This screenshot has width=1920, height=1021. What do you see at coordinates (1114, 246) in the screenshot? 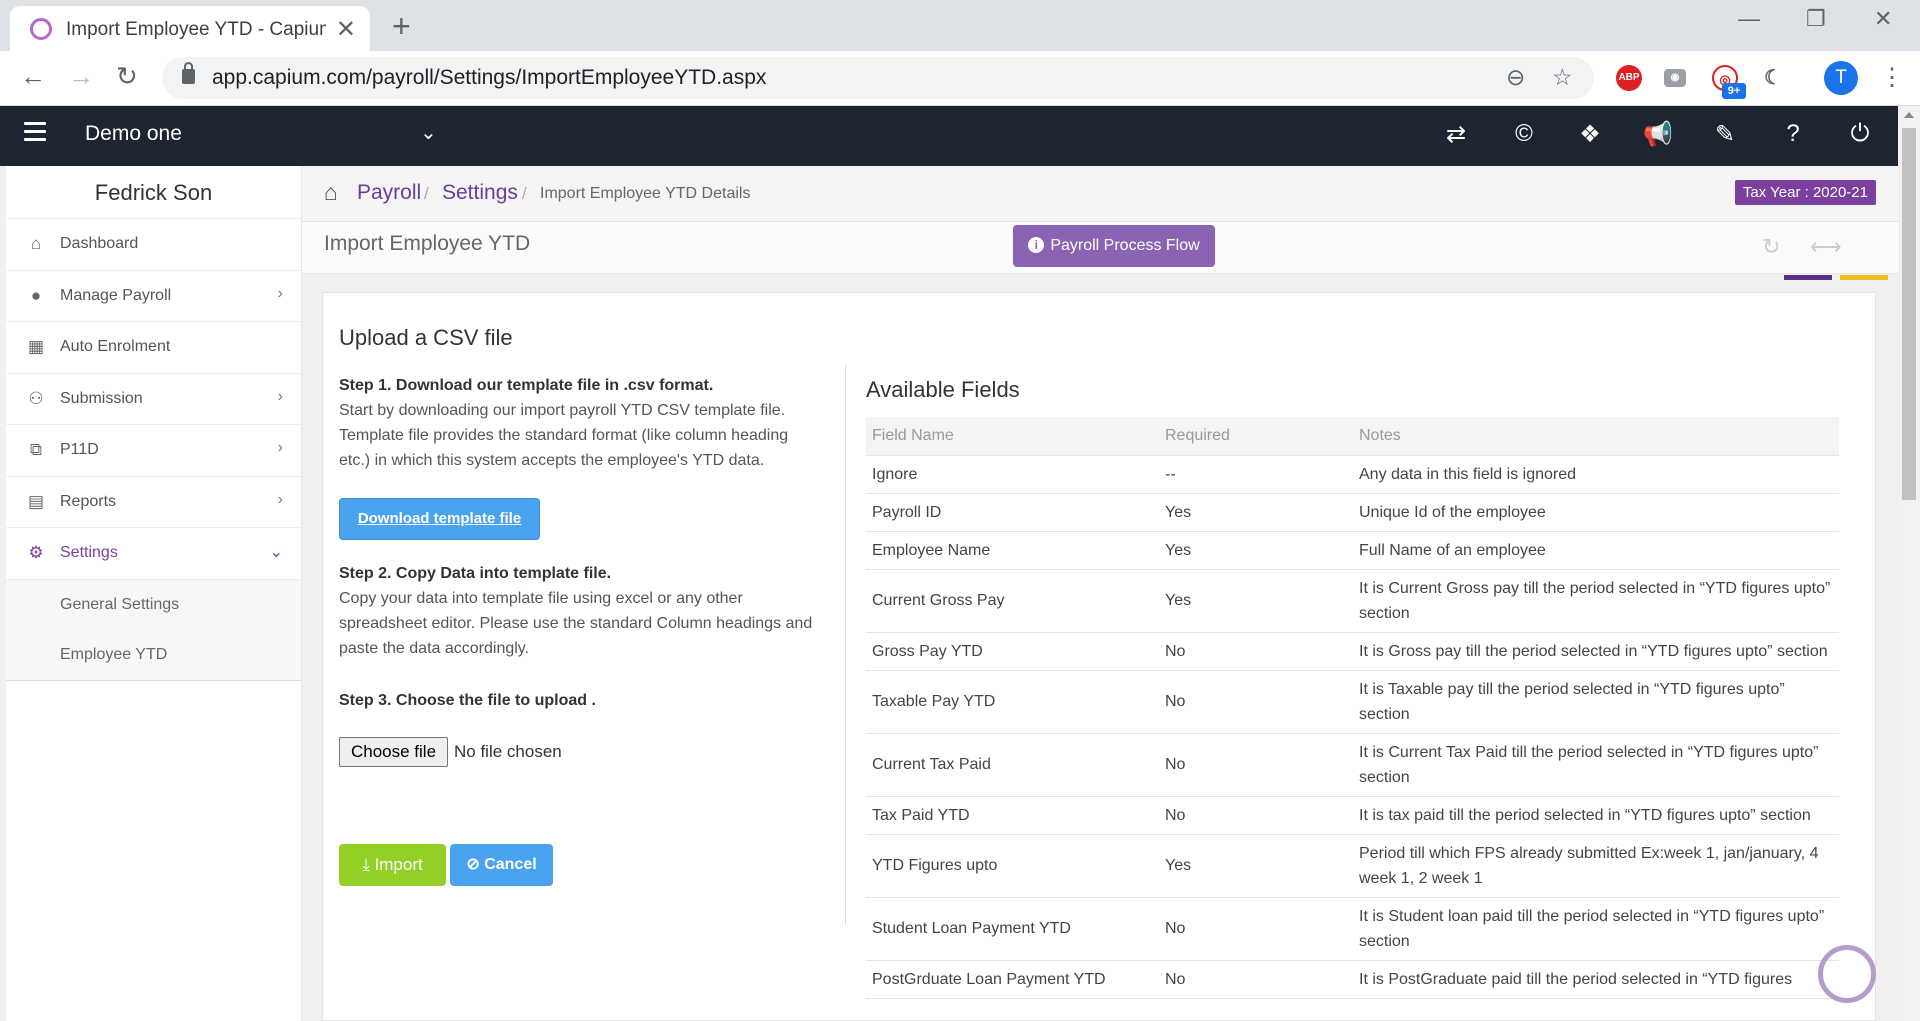
I see `payroll-process-flow-button: i Payroll Process Flow` at bounding box center [1114, 246].